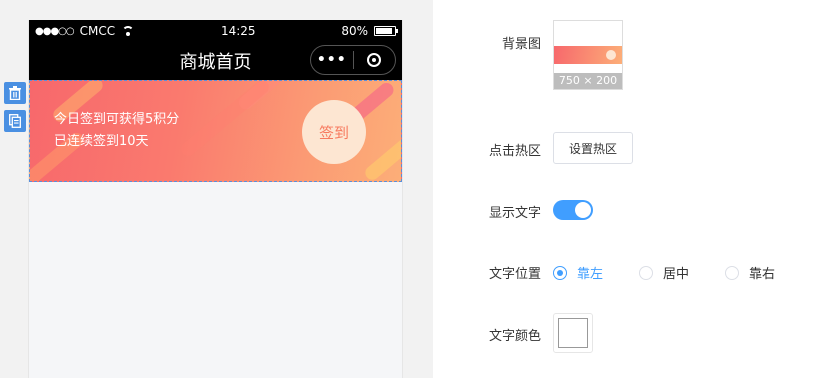 The height and width of the screenshot is (378, 829). I want to click on status-time: 14:25, so click(238, 31).